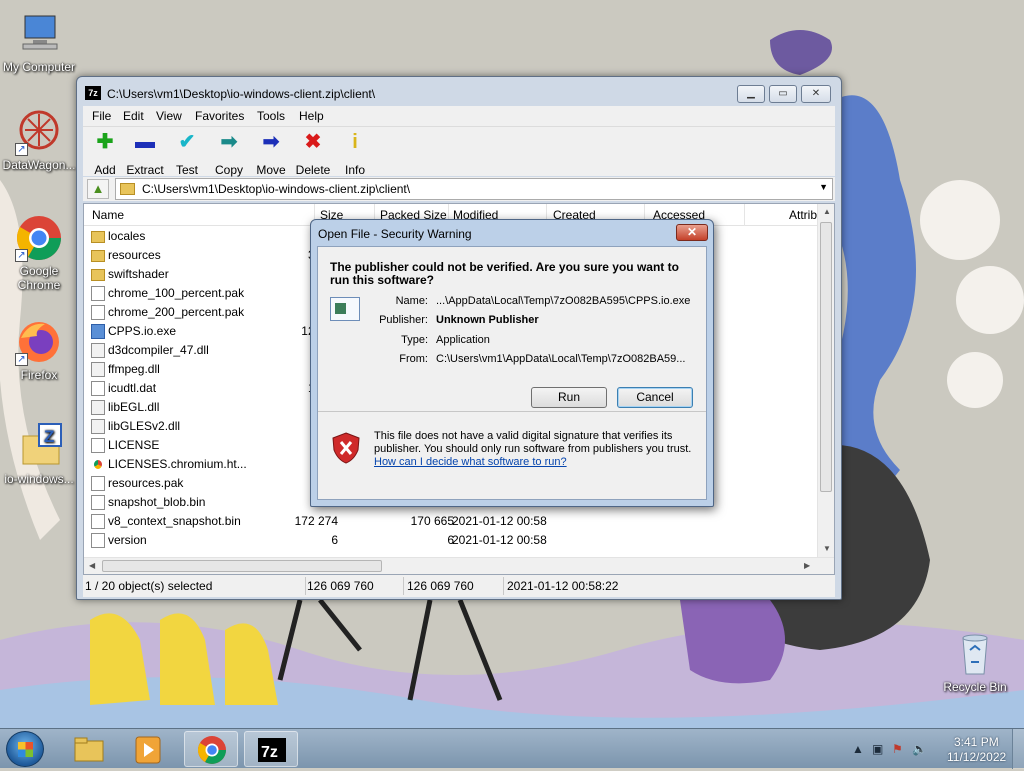 This screenshot has width=1024, height=771. I want to click on folder-icon, so click(89, 749).